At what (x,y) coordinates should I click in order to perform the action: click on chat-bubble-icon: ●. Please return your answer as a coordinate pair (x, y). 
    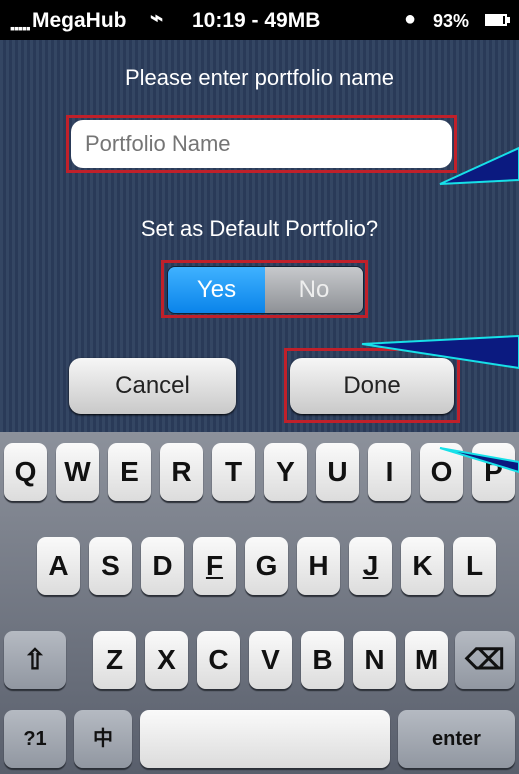
    Looking at the image, I should click on (410, 19).